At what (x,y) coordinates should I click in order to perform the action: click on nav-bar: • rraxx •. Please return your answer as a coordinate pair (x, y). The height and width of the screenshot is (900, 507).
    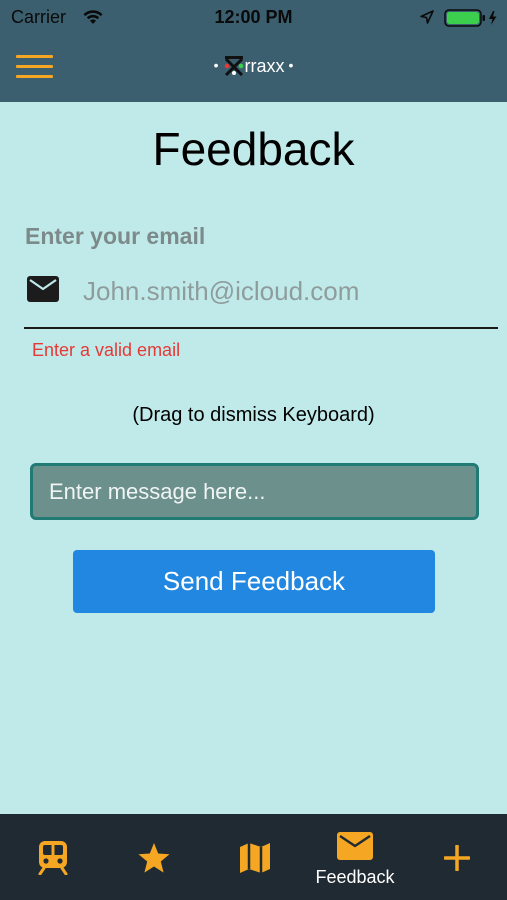
    Looking at the image, I should click on (253, 69).